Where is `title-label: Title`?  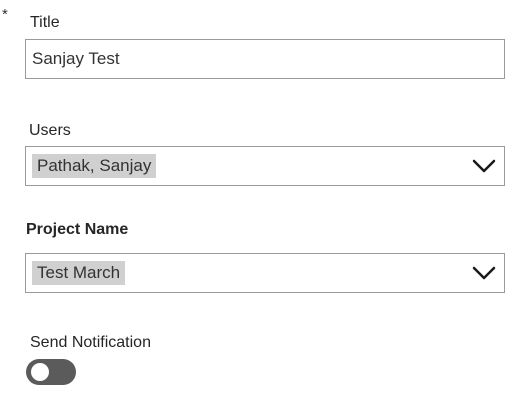
title-label: Title is located at coordinates (45, 22).